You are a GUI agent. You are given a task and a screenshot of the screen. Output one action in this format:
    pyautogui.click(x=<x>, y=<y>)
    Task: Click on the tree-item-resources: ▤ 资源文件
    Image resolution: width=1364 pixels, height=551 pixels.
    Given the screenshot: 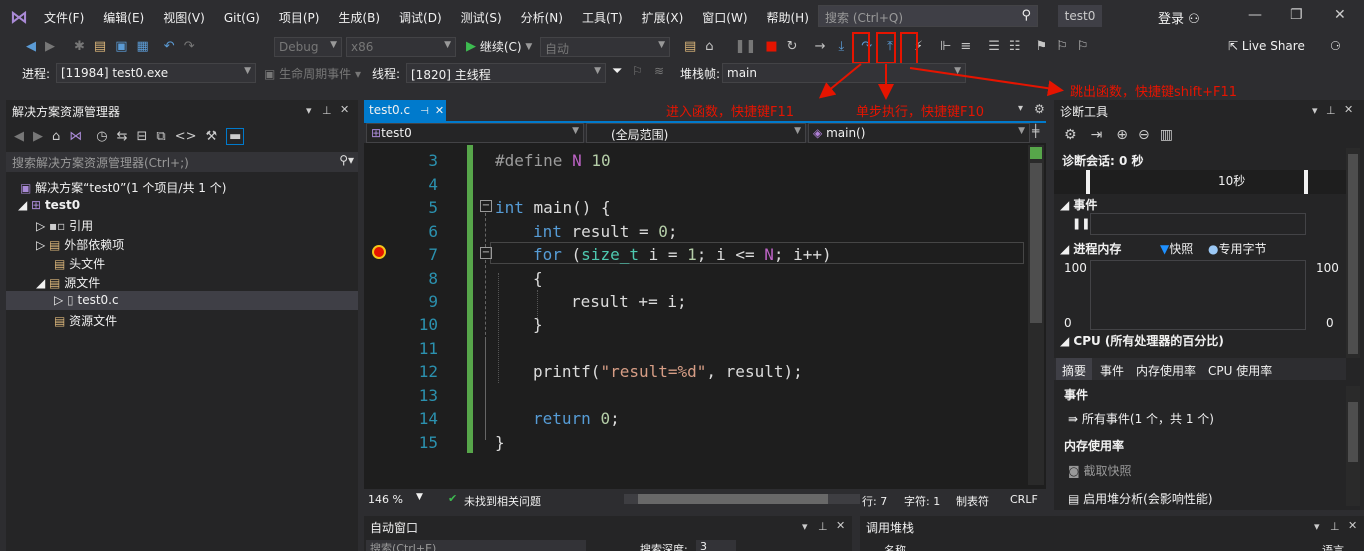 What is the action you would take?
    pyautogui.click(x=85, y=320)
    